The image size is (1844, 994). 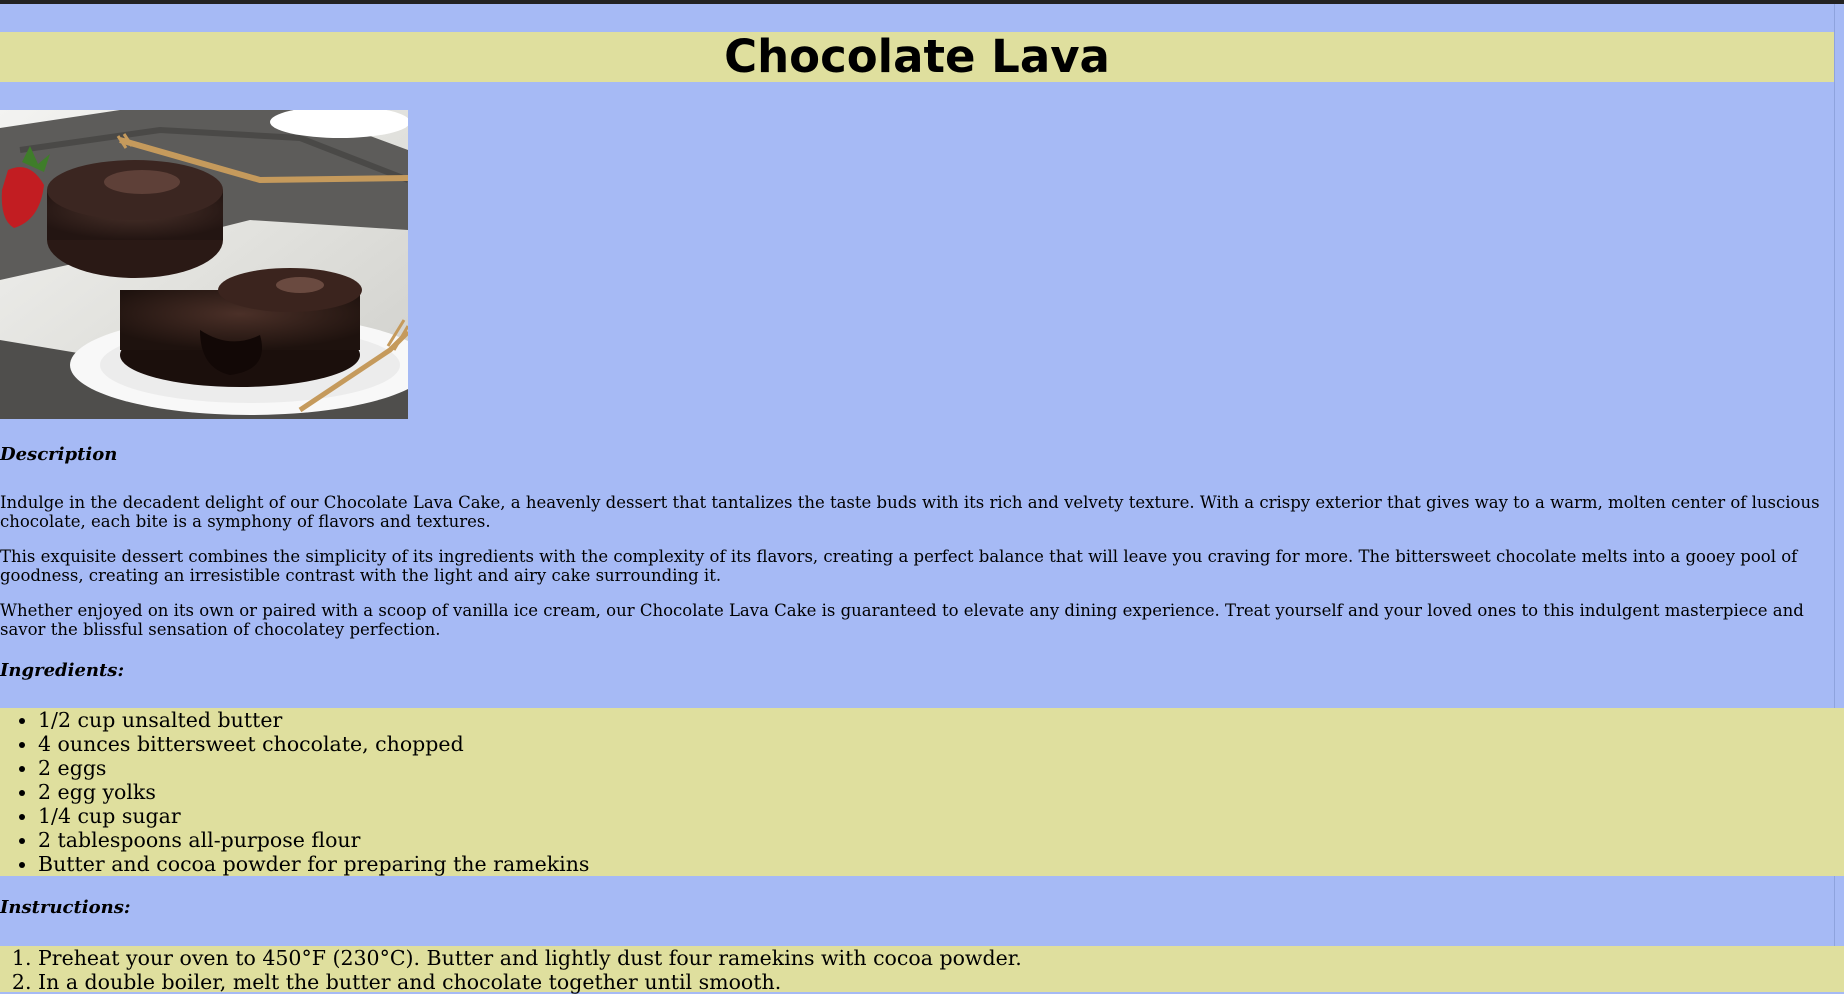 I want to click on window-top-edge, so click(x=922, y=2).